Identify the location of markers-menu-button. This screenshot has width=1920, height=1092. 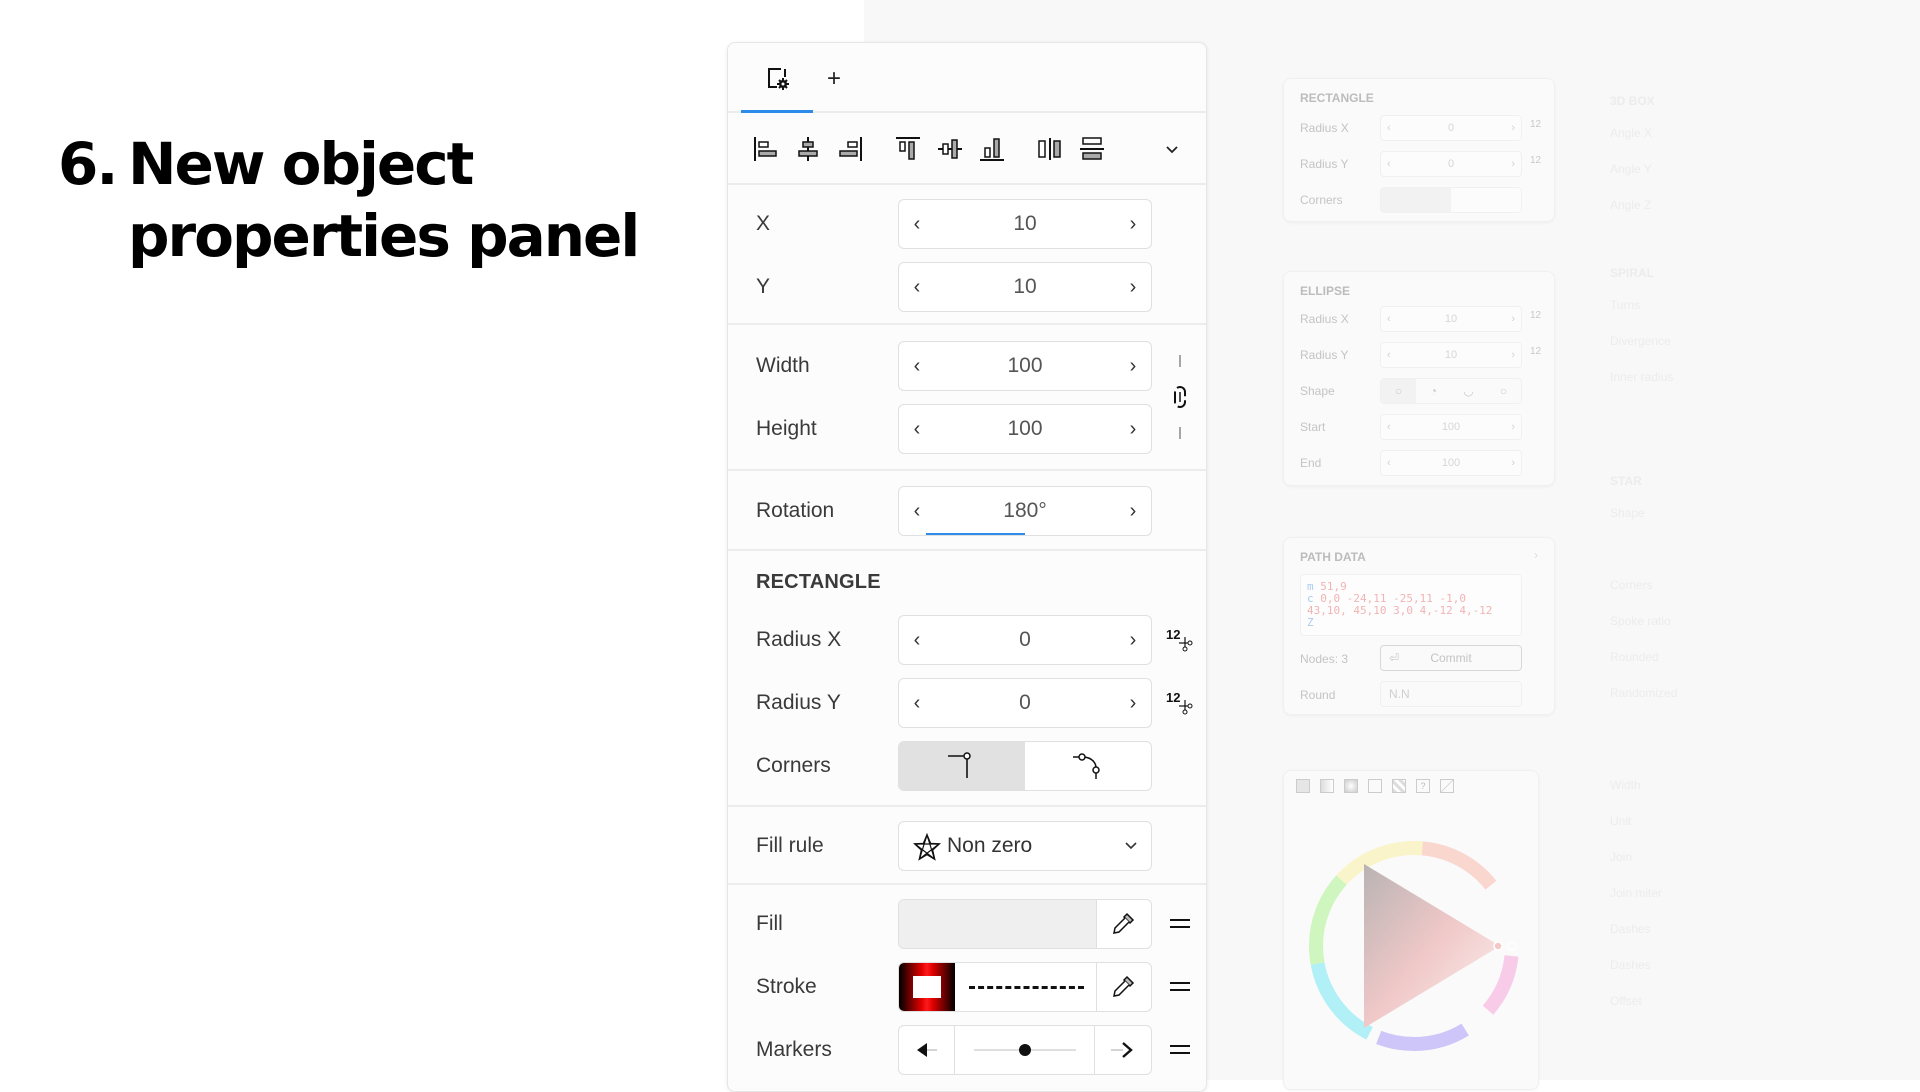
(1180, 1050).